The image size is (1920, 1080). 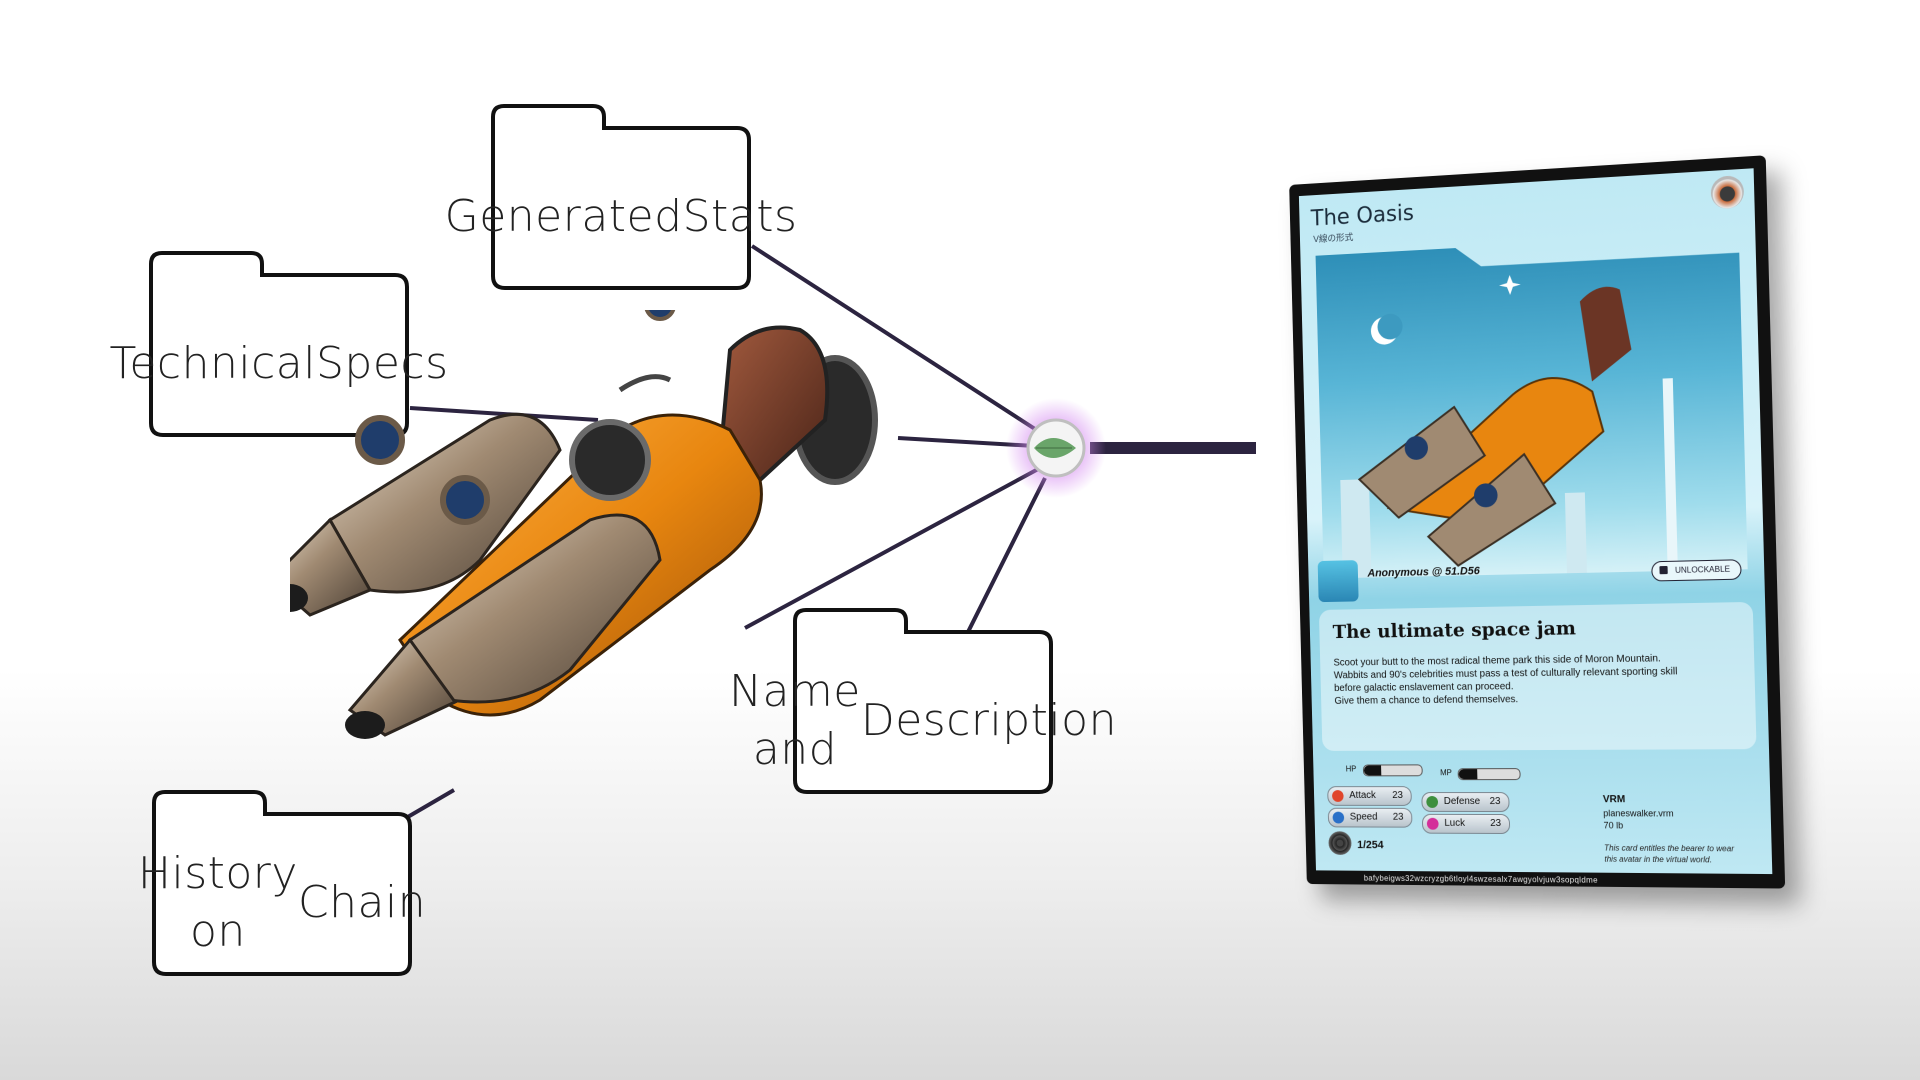 What do you see at coordinates (1446, 772) in the screenshot?
I see `mp-label: MP` at bounding box center [1446, 772].